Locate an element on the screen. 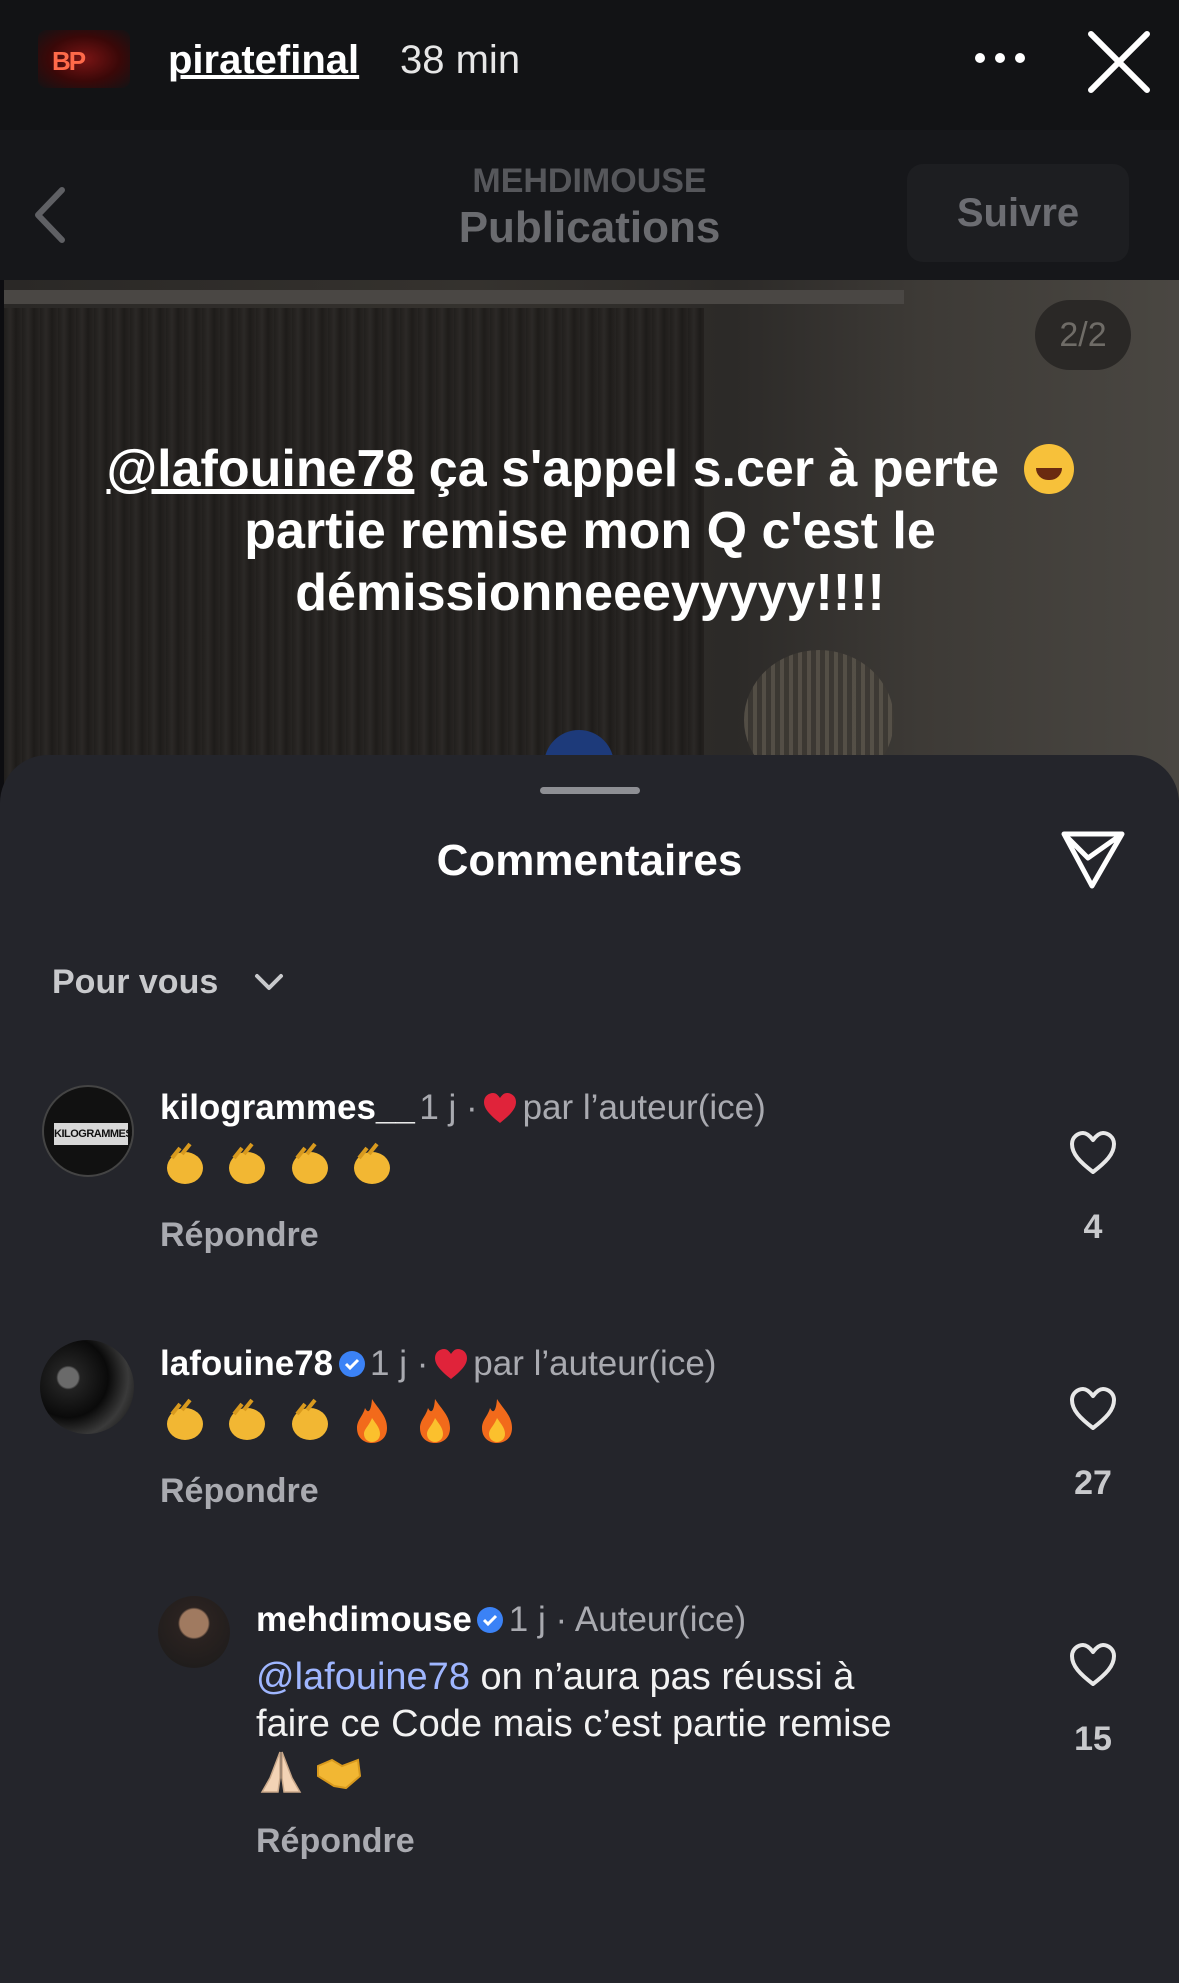  like-count: 27 is located at coordinates (1093, 1483).